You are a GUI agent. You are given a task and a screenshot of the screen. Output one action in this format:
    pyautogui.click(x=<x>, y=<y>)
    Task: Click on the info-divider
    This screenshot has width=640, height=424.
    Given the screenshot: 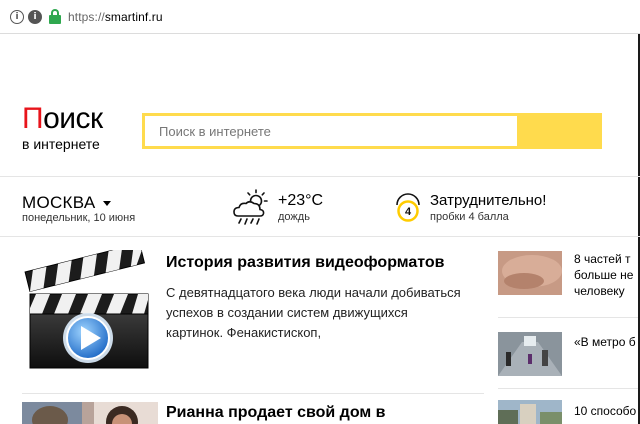 What is the action you would take?
    pyautogui.click(x=320, y=236)
    